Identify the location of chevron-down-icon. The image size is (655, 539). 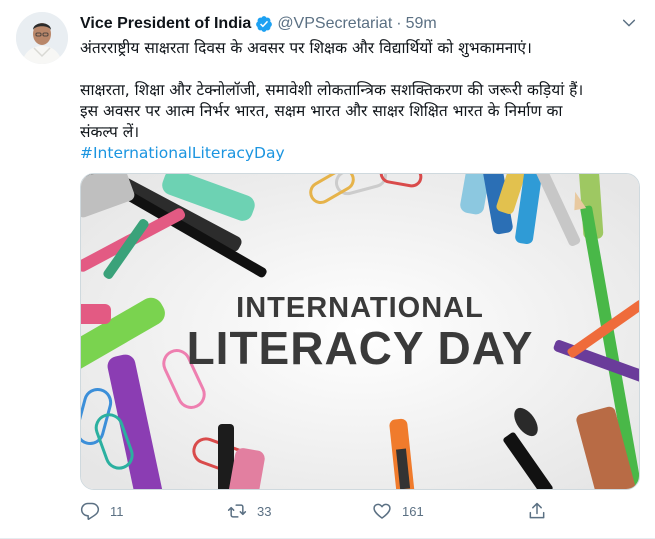
(629, 23).